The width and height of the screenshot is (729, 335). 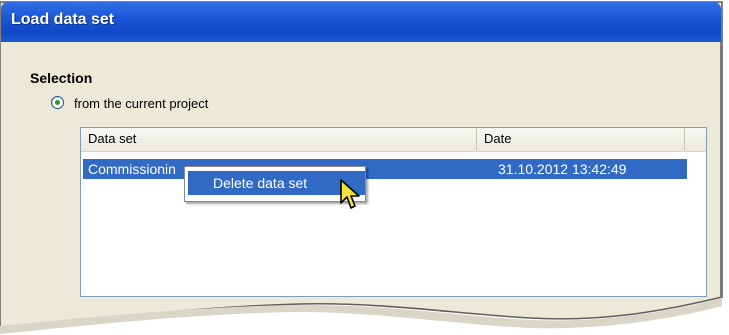 I want to click on context-menu: Delete data set, so click(x=275, y=184).